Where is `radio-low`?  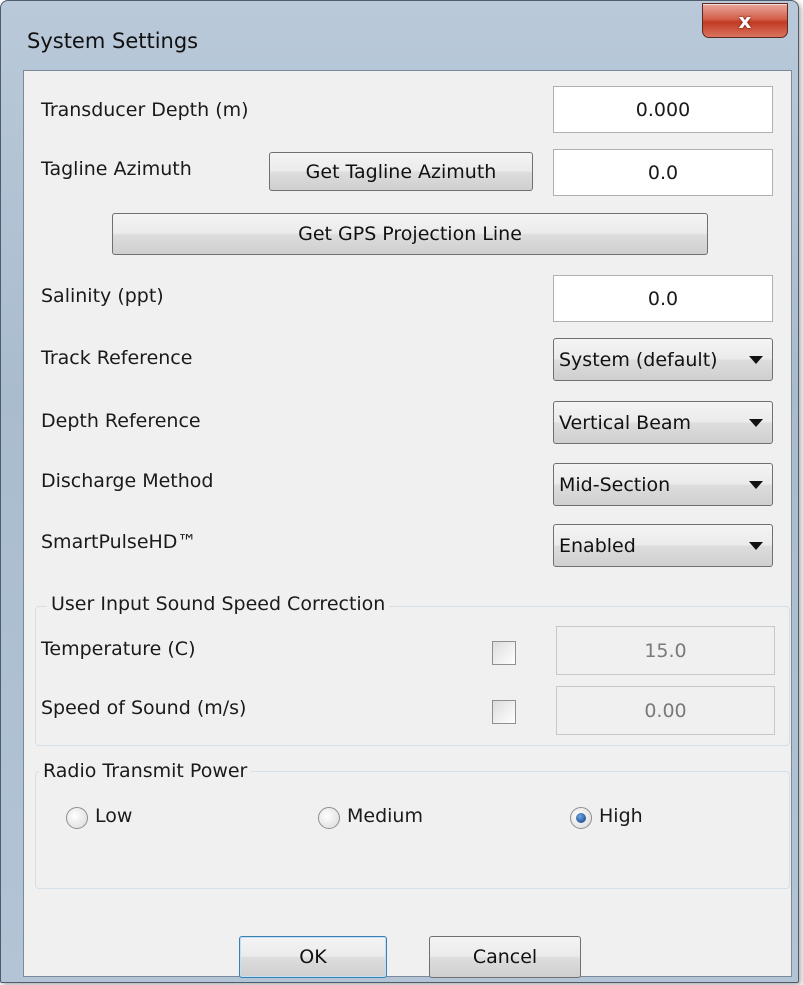
radio-low is located at coordinates (77, 818).